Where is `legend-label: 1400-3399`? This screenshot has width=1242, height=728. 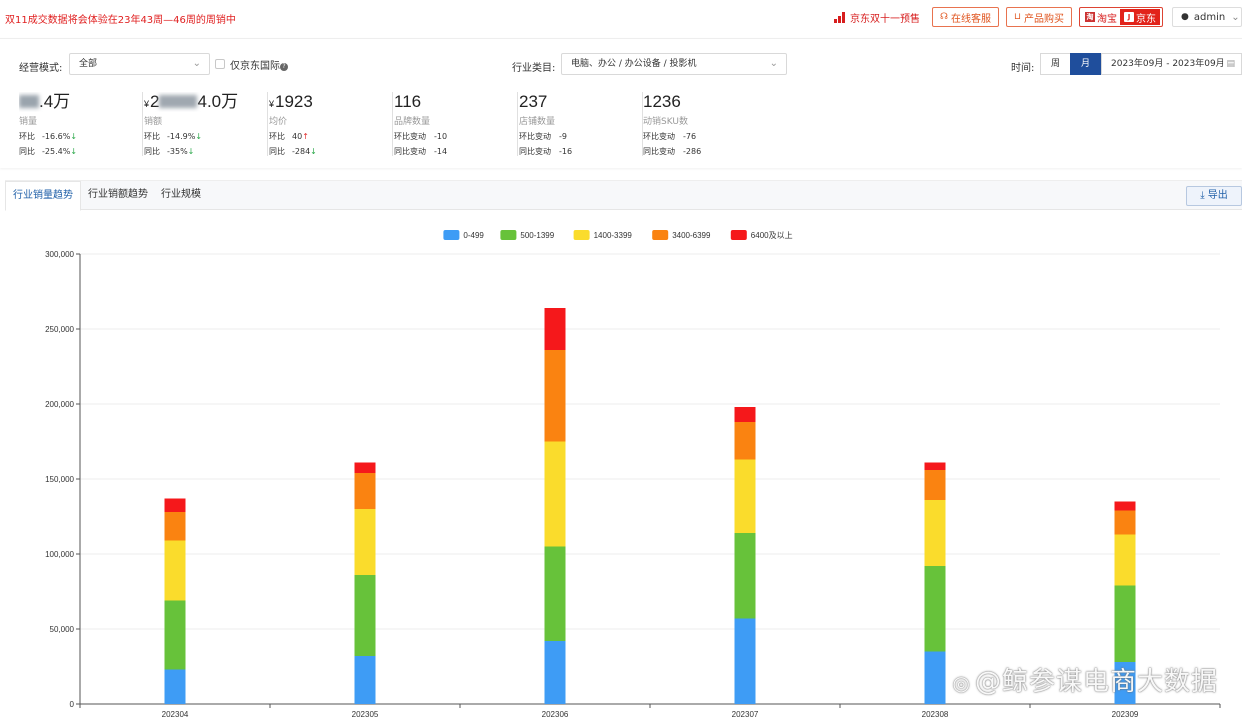 legend-label: 1400-3399 is located at coordinates (613, 235).